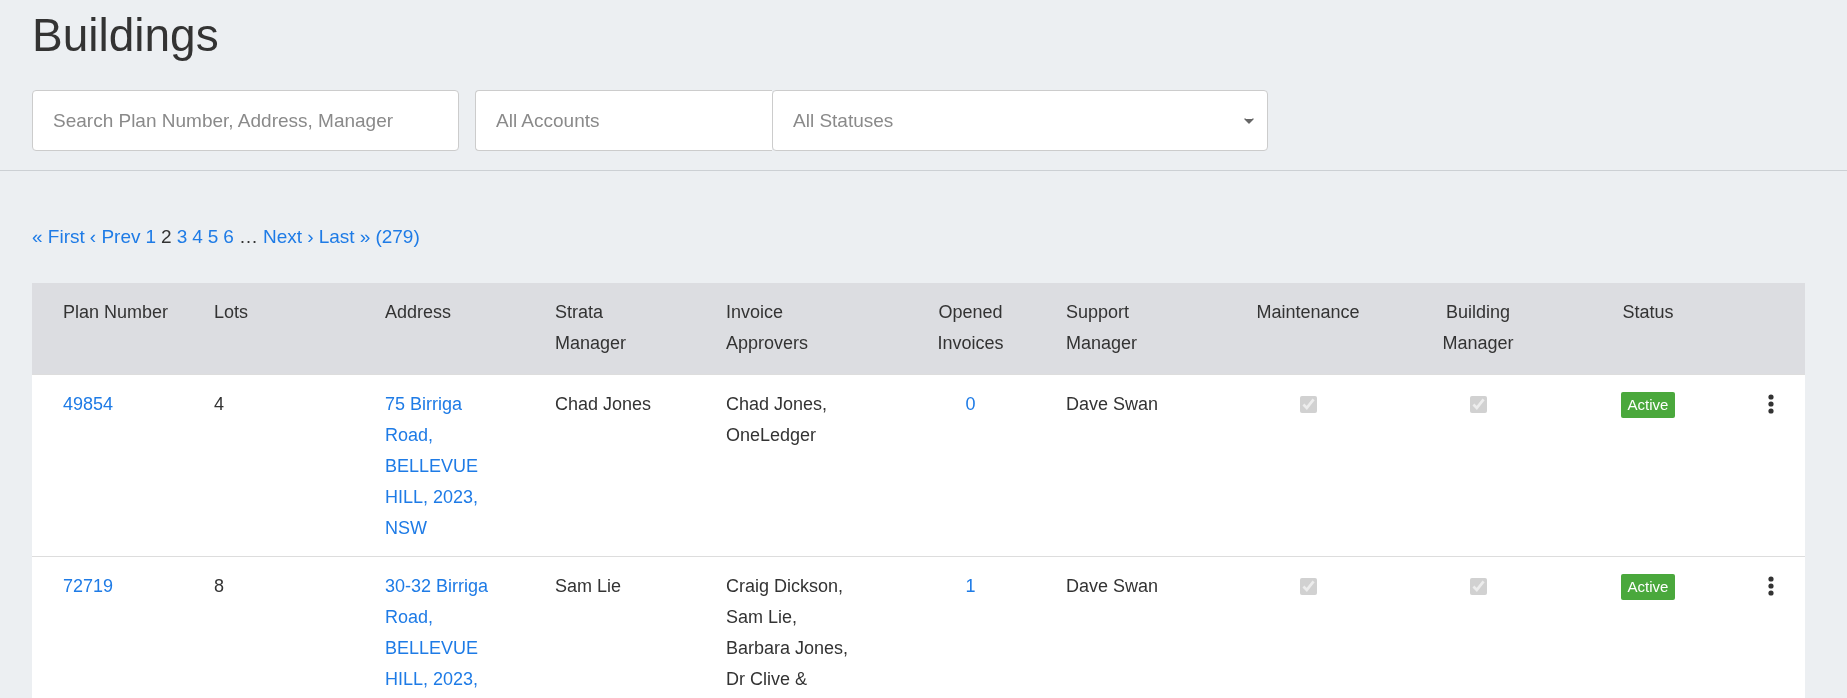 The width and height of the screenshot is (1847, 698). Describe the element at coordinates (231, 312) in the screenshot. I see `column-header: Lots` at that location.